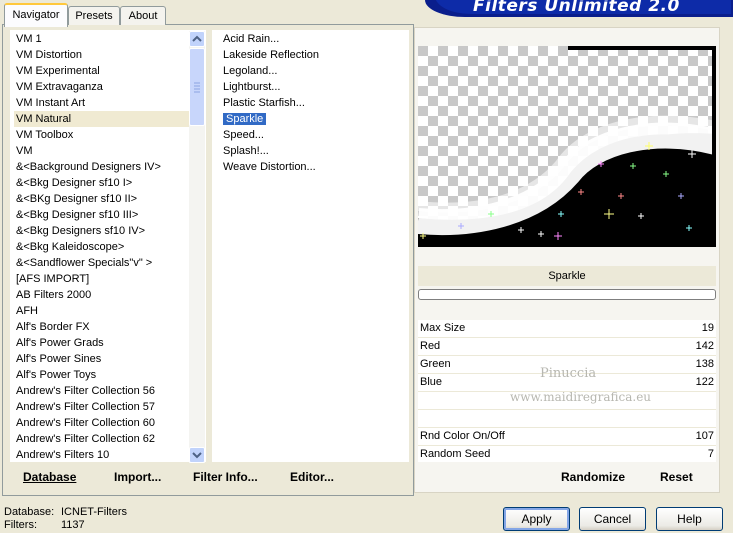 The width and height of the screenshot is (733, 533). Describe the element at coordinates (103, 279) in the screenshot. I see `category-item: [AFS IMPORT]` at that location.